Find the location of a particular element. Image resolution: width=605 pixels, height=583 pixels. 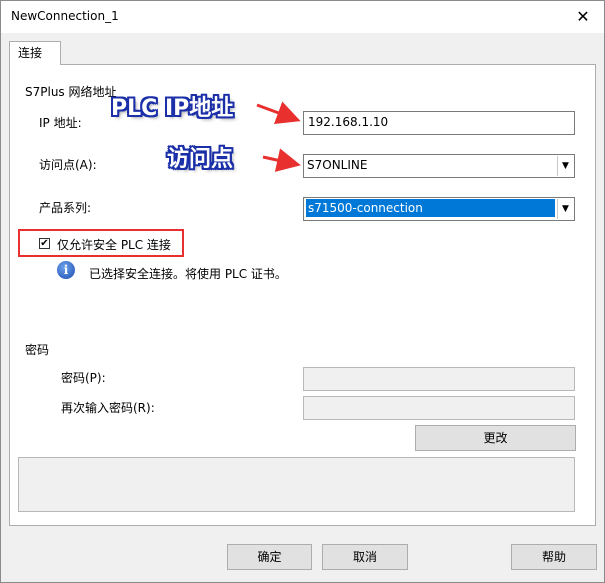

tab-connection: 连接 is located at coordinates (35, 53).